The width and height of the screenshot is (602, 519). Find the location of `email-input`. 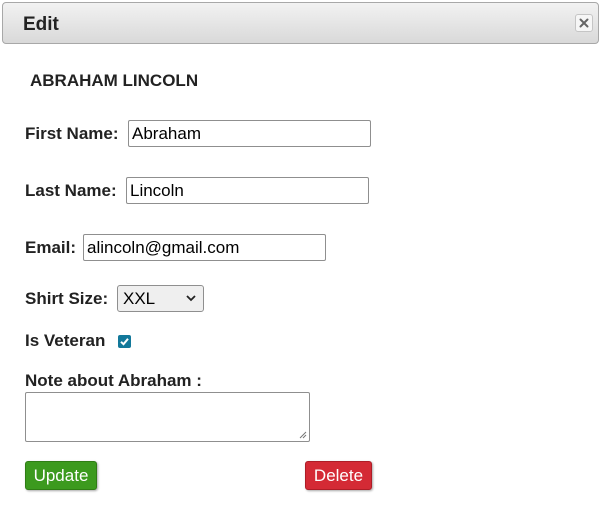

email-input is located at coordinates (204, 247).